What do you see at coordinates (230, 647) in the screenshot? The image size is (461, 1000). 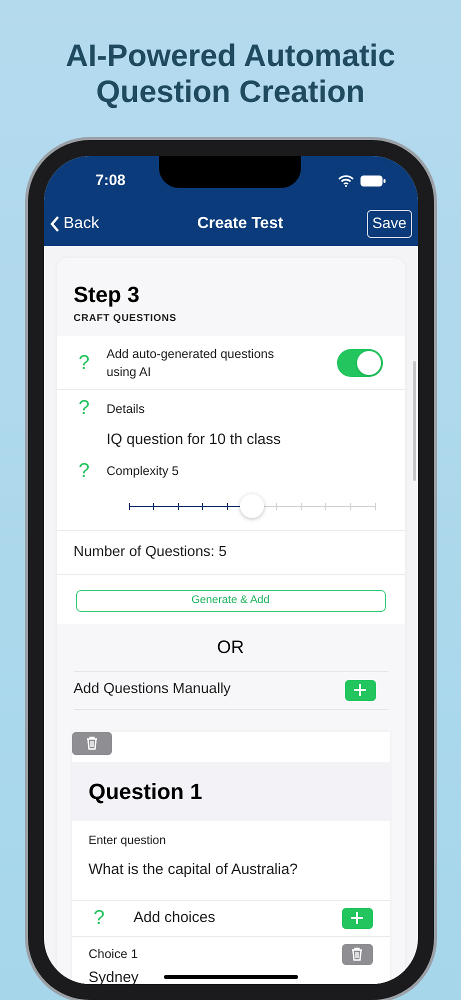 I see `or-divider-text: OR` at bounding box center [230, 647].